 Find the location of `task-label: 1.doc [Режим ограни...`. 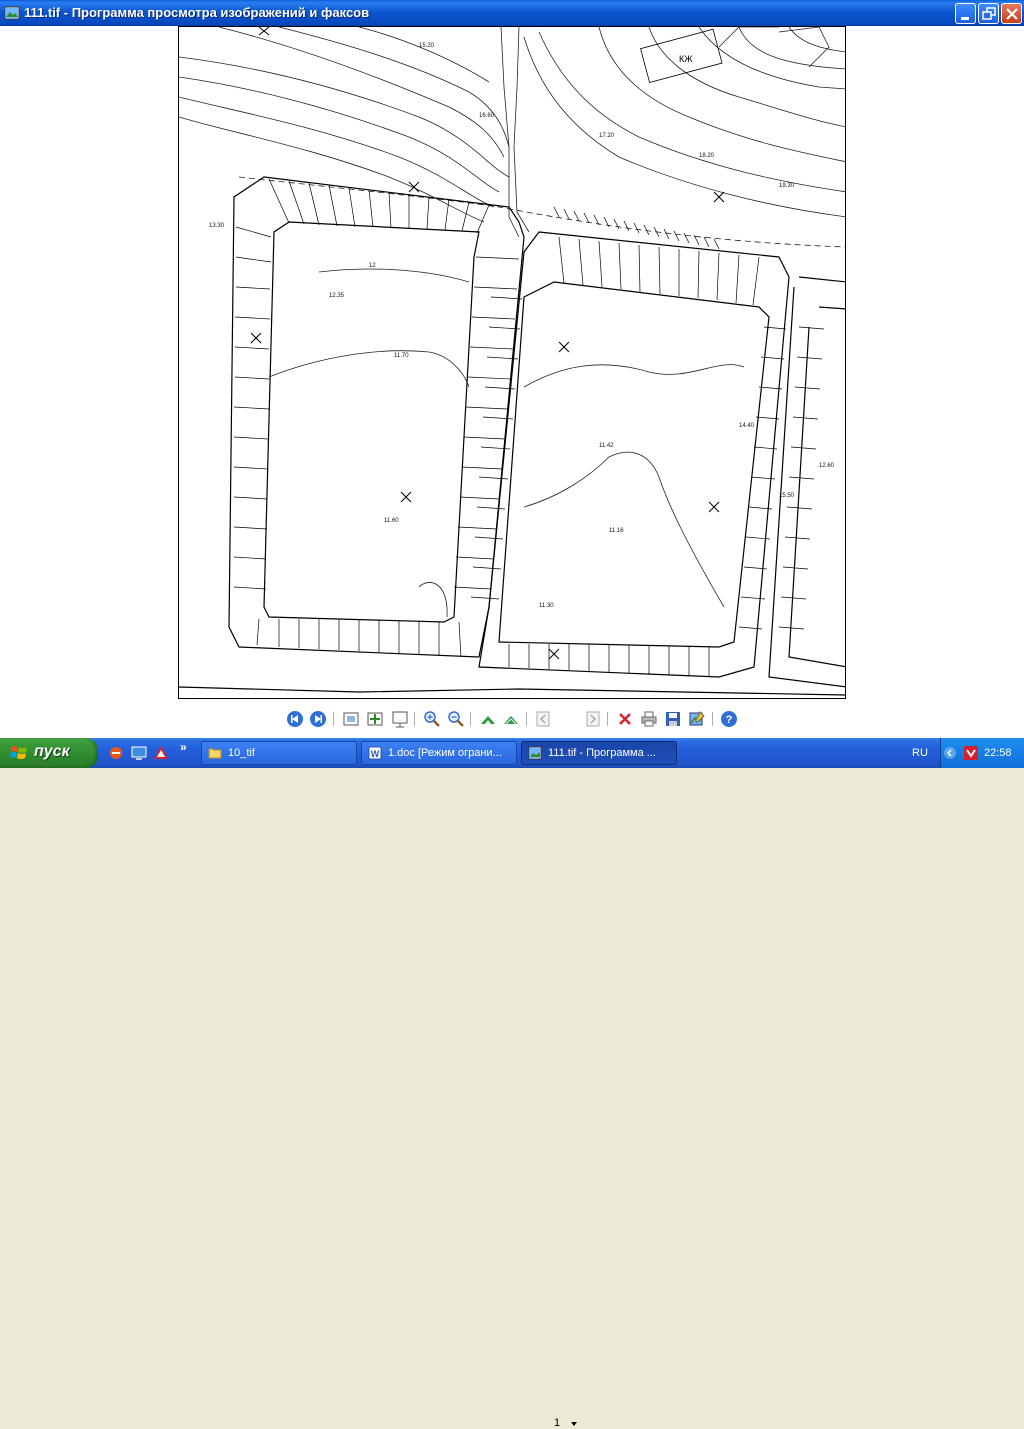

task-label: 1.doc [Режим ограни... is located at coordinates (445, 753).